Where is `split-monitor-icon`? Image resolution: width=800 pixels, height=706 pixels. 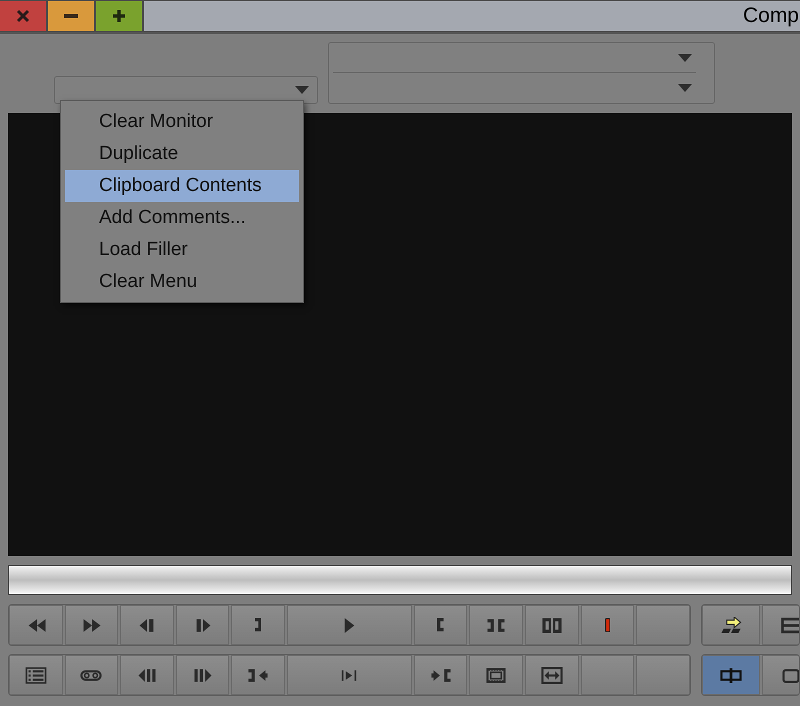 split-monitor-icon is located at coordinates (731, 675).